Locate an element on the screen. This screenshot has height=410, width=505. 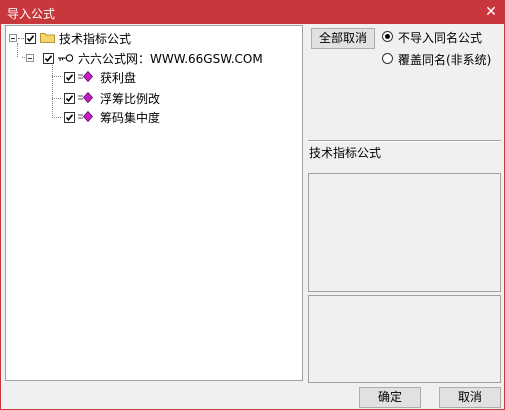
formula-type-label: 技术指标公式 is located at coordinates (345, 153).